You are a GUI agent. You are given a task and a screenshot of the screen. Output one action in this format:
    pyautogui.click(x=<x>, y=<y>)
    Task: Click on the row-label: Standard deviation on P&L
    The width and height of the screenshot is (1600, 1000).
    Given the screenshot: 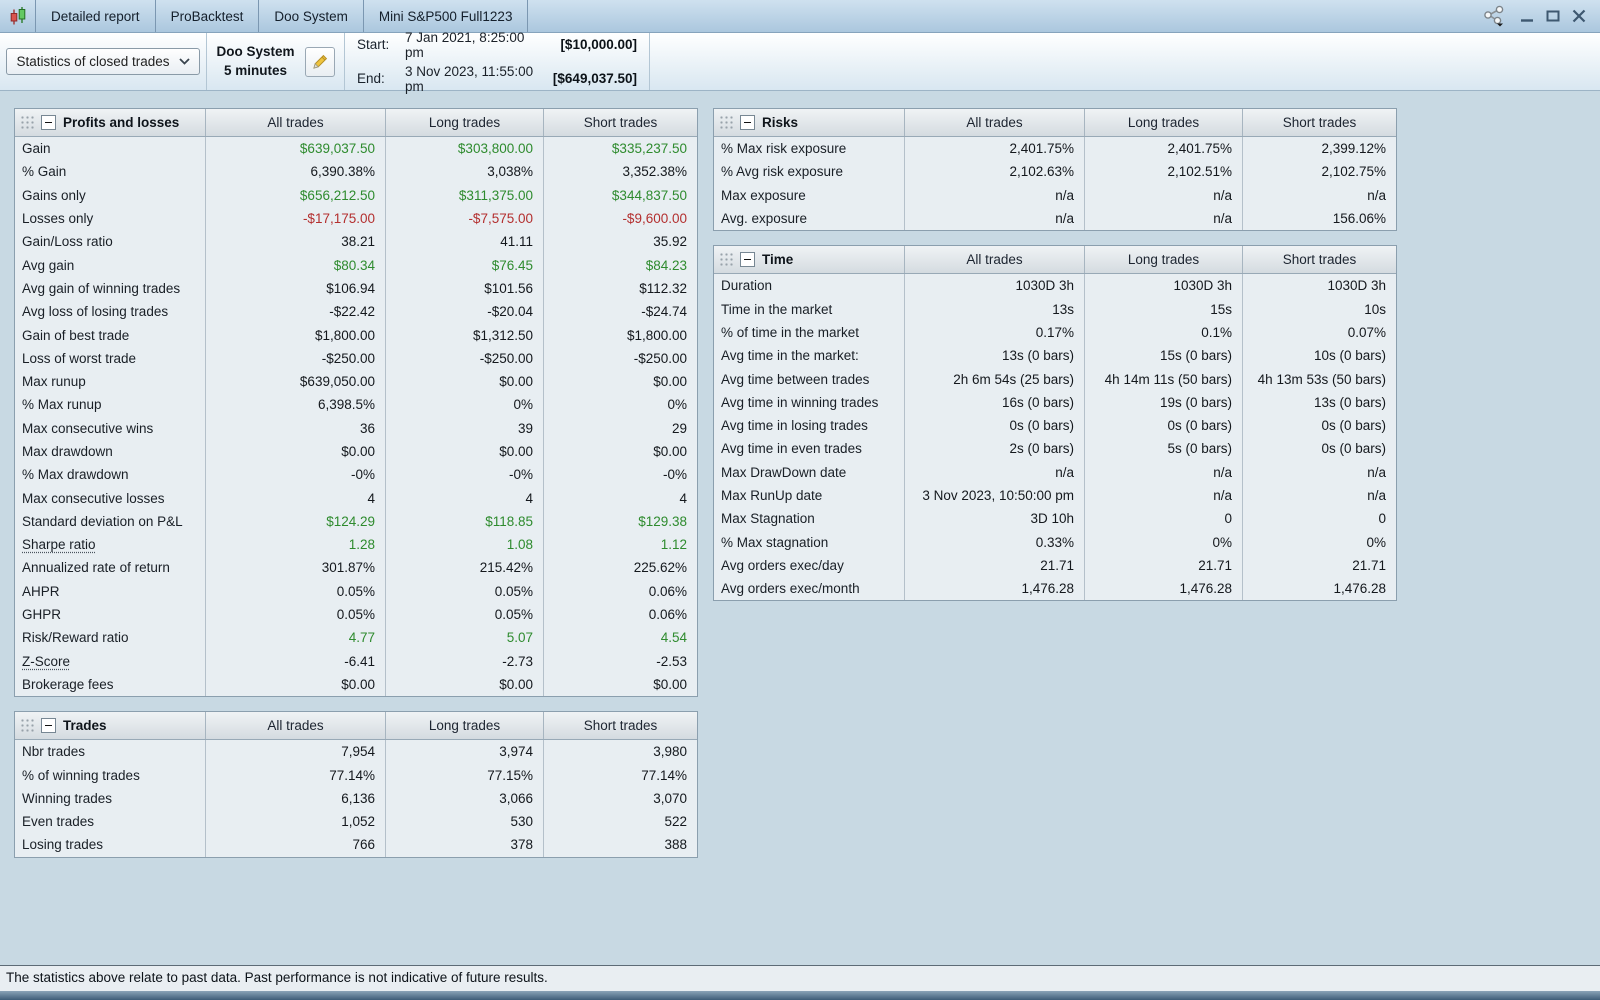 What is the action you would take?
    pyautogui.click(x=102, y=521)
    